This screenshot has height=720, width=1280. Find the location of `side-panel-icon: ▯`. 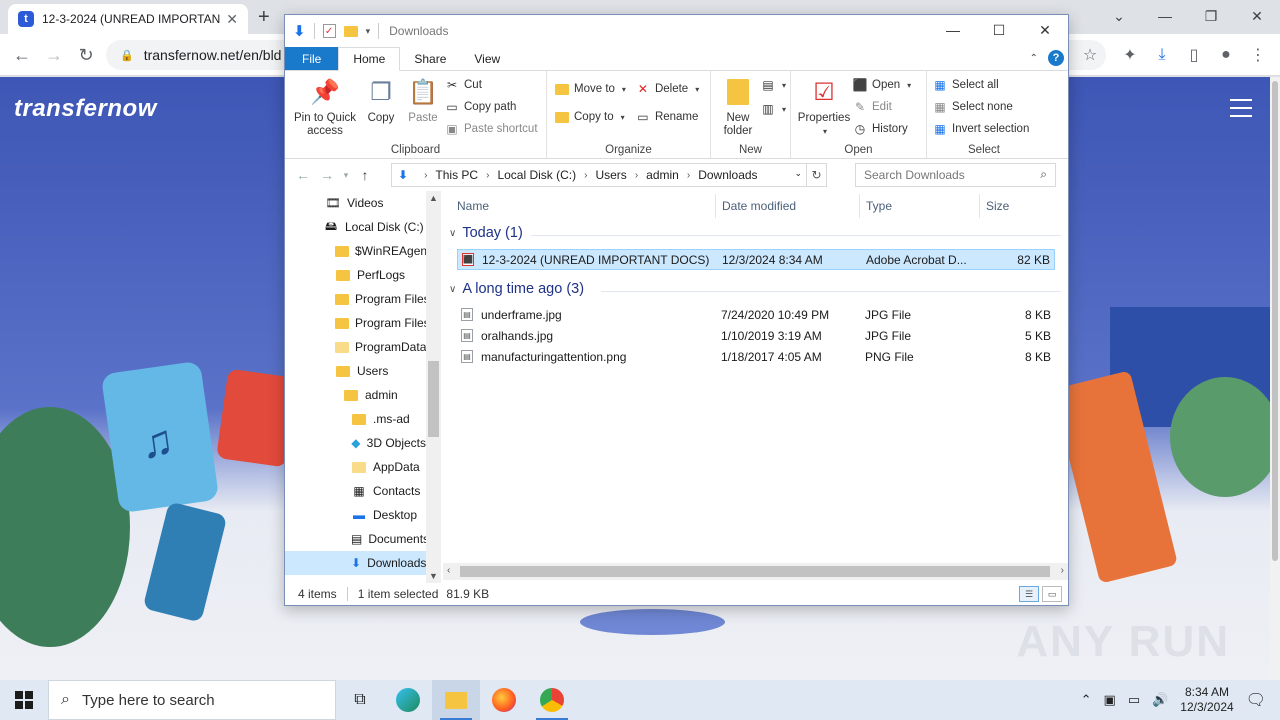

side-panel-icon: ▯ is located at coordinates (1194, 55).